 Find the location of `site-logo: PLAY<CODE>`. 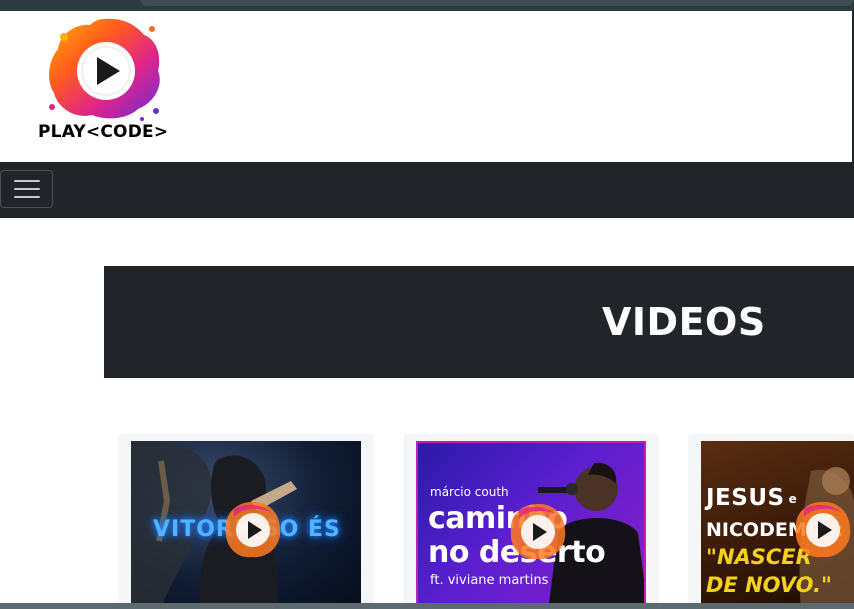

site-logo: PLAY<CODE> is located at coordinates (105, 80).